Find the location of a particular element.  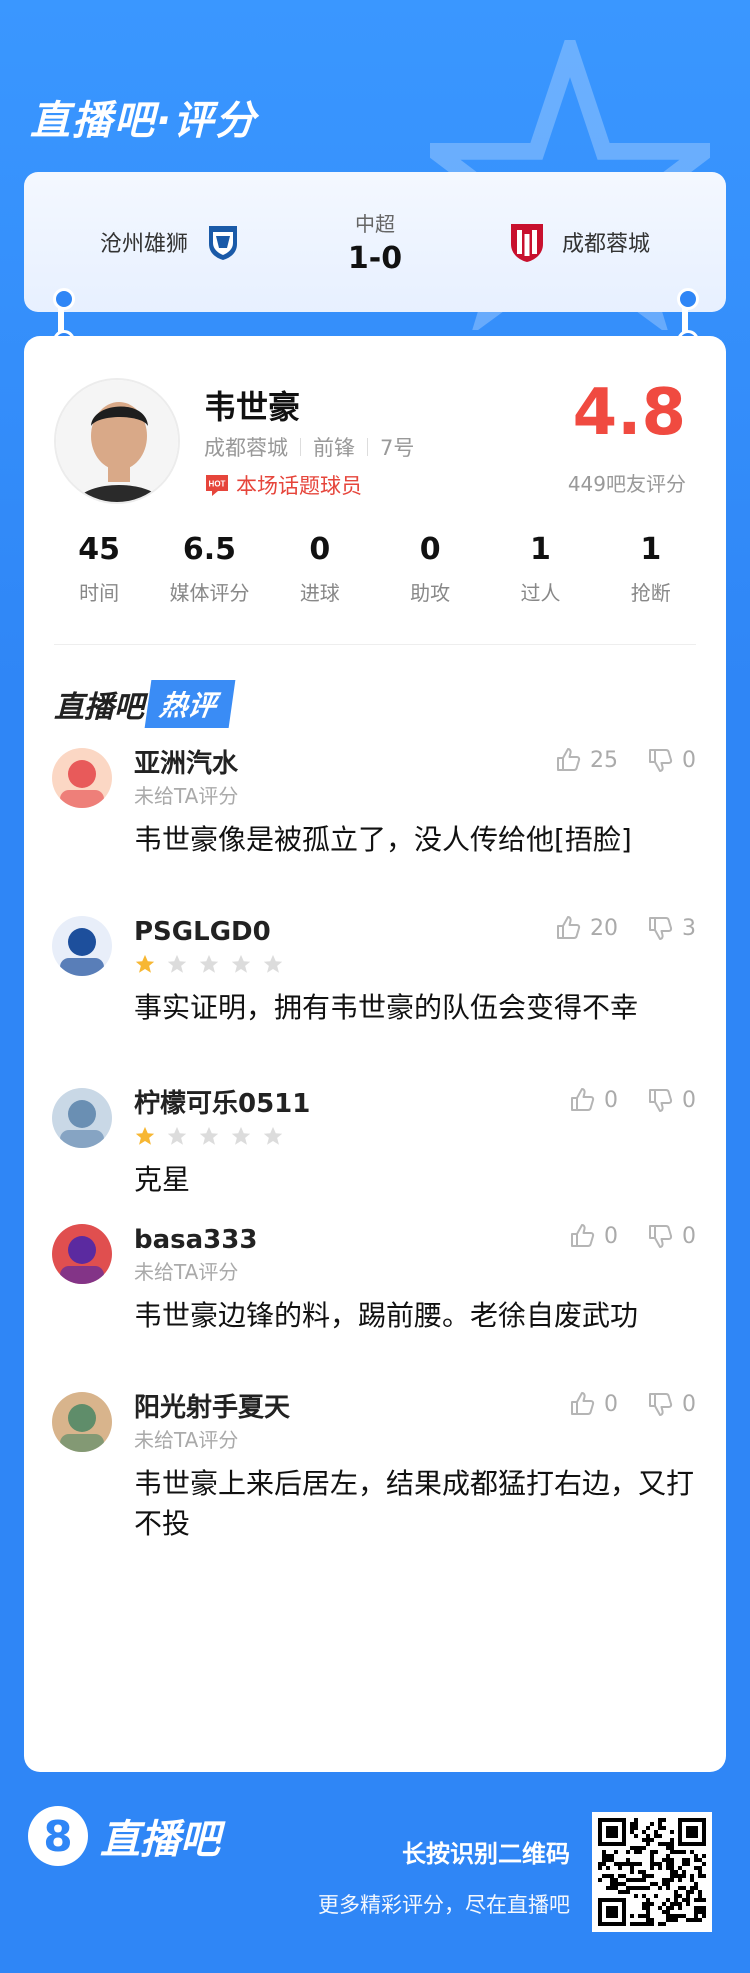

topic-player-label: 本场话题球员 is located at coordinates (299, 486).